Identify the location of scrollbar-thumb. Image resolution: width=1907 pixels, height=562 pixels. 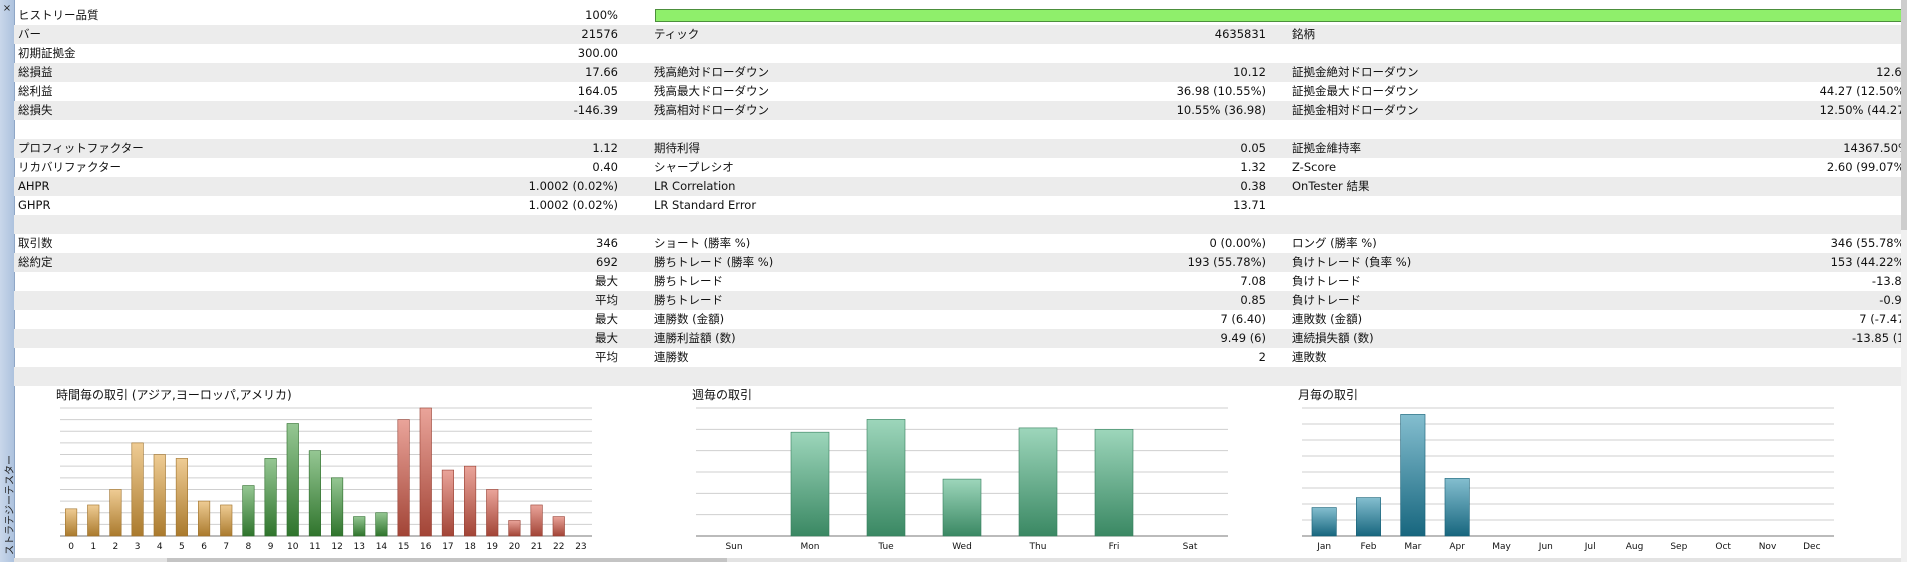
(1904, 115).